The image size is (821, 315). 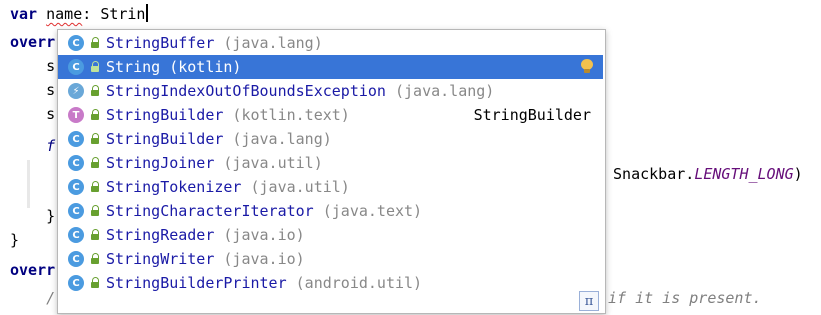 I want to click on type-text: StringBuilder, so click(x=532, y=115).